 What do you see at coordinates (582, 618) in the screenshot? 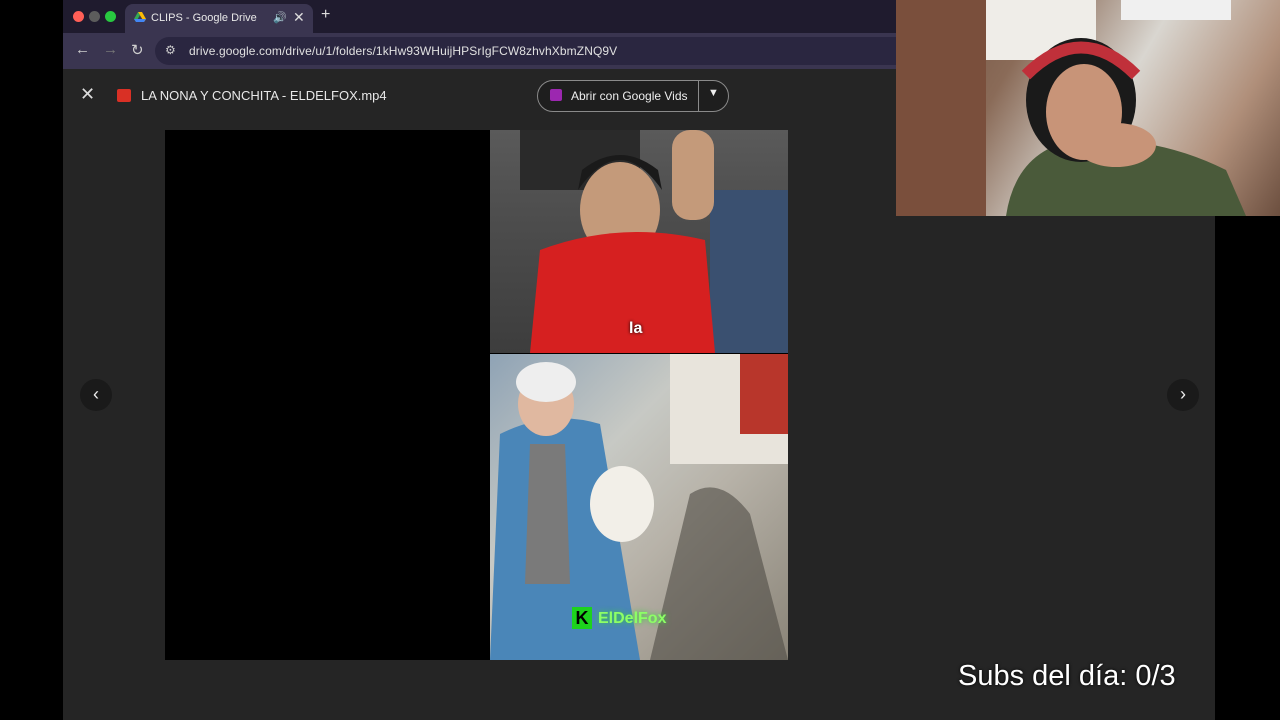
I see `eldelfox-logo-icon: K` at bounding box center [582, 618].